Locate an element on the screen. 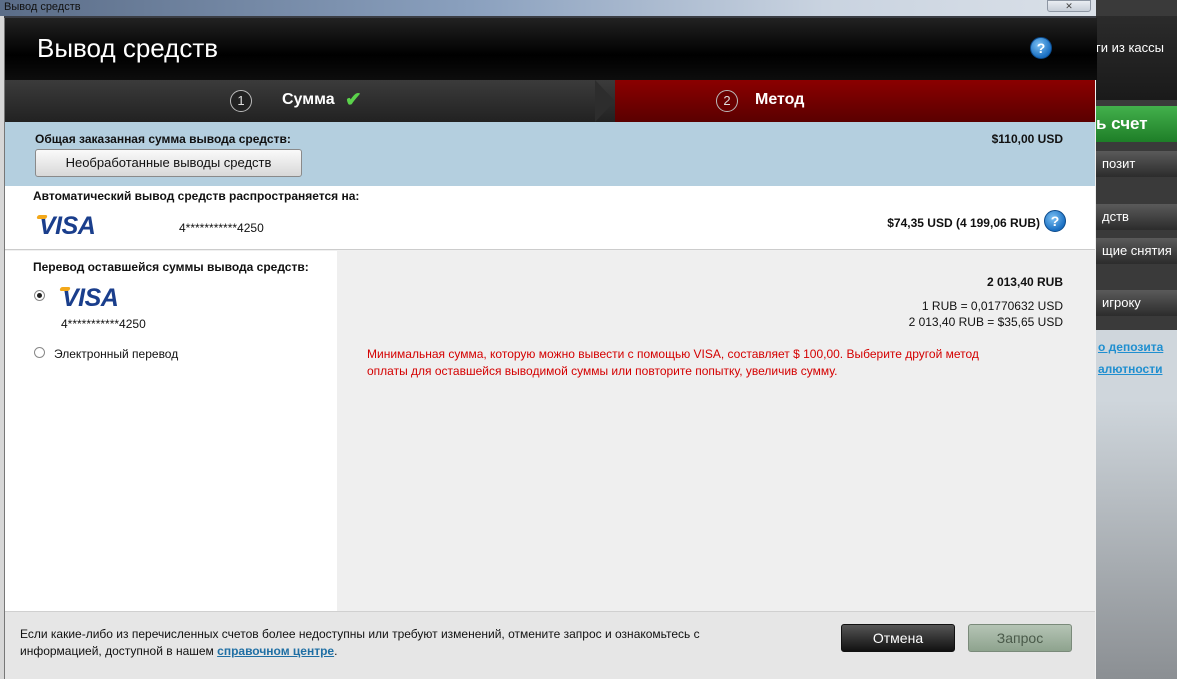  step-indicator: 1 Сумма ✔ 2 Метод is located at coordinates (550, 101).